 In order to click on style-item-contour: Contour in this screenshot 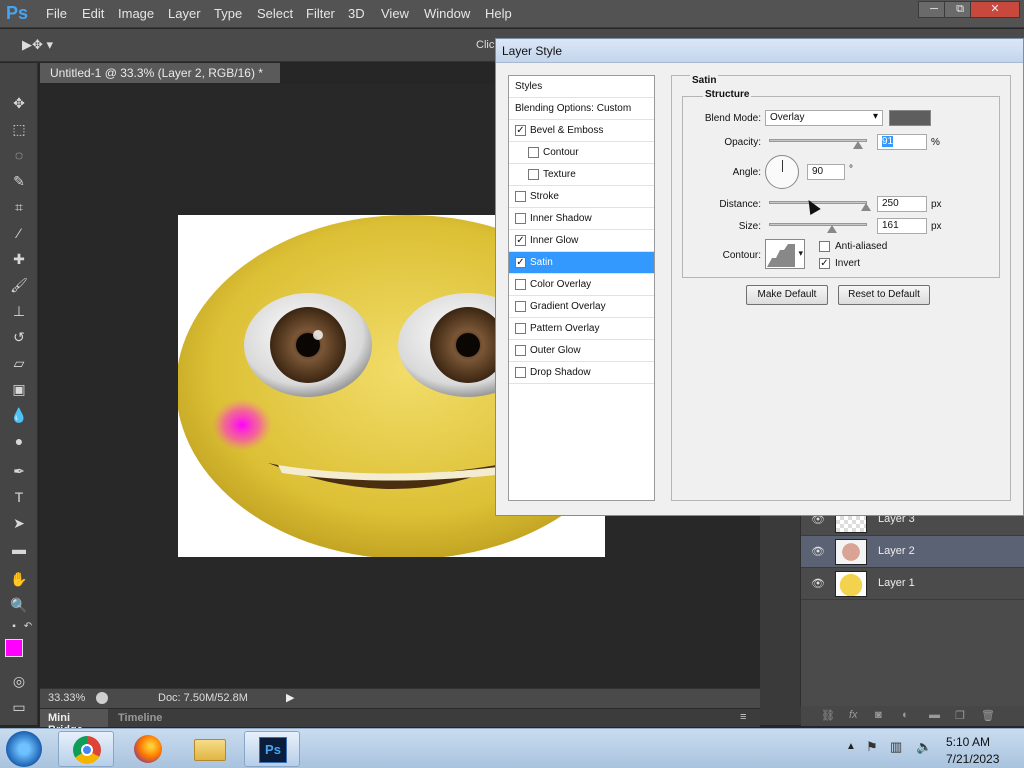, I will do `click(581, 153)`.